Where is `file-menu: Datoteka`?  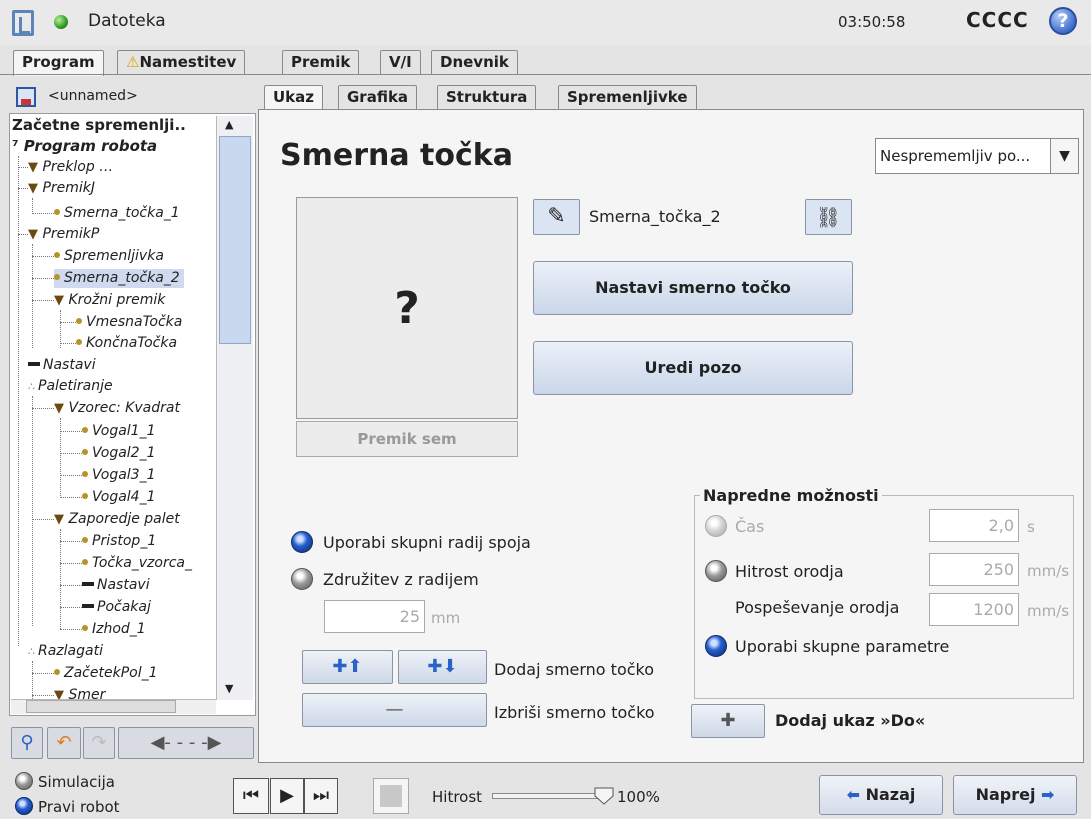 file-menu: Datoteka is located at coordinates (127, 21).